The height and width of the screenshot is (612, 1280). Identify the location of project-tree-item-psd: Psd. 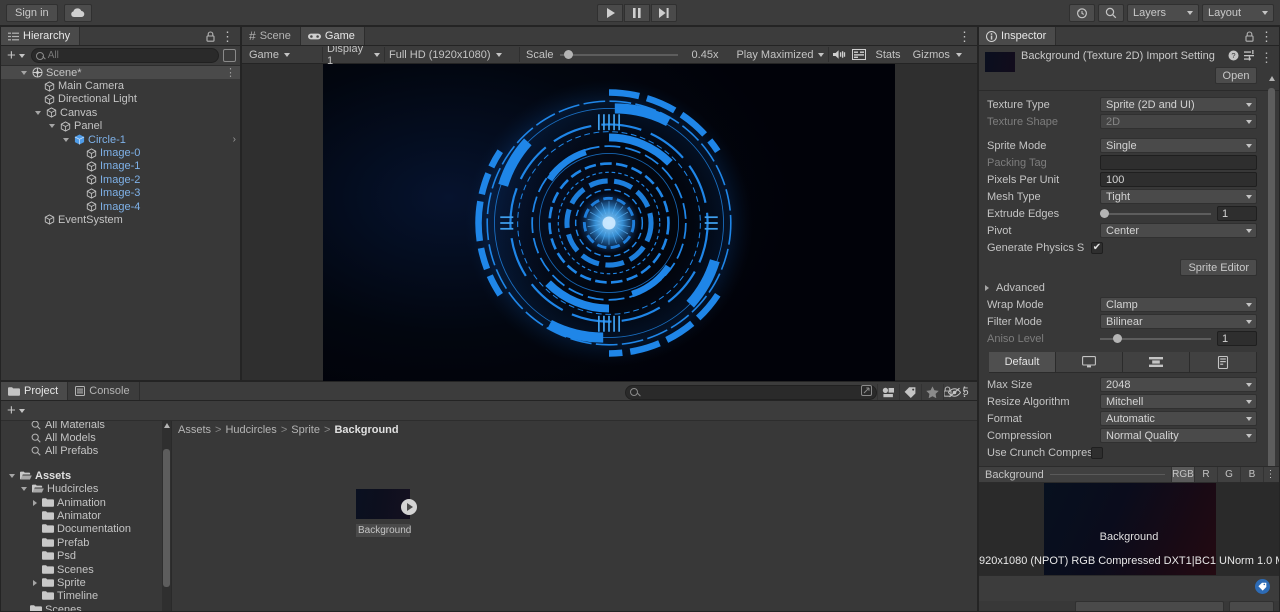
(86, 556).